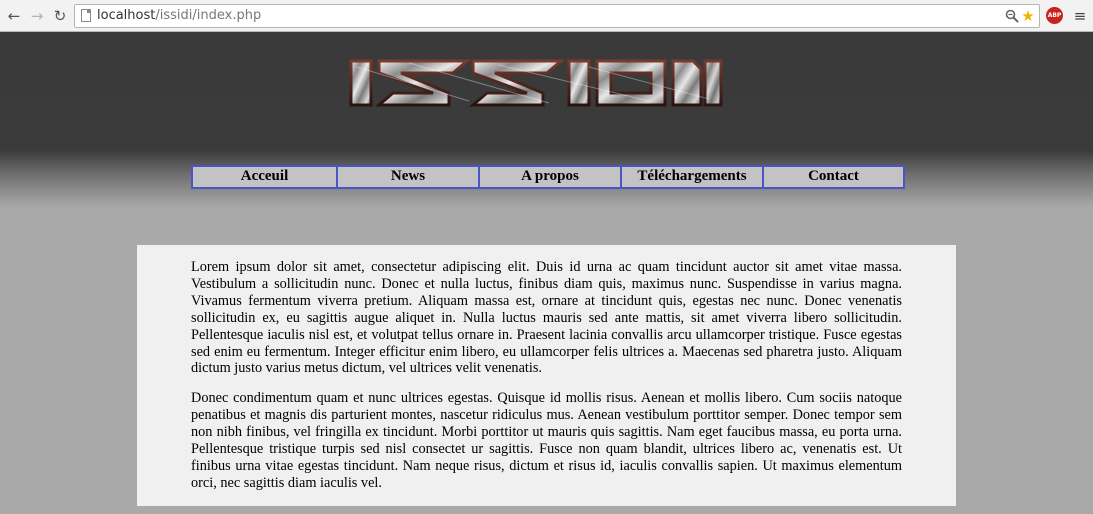  What do you see at coordinates (14, 16) in the screenshot?
I see `back-arrow-icon: ←` at bounding box center [14, 16].